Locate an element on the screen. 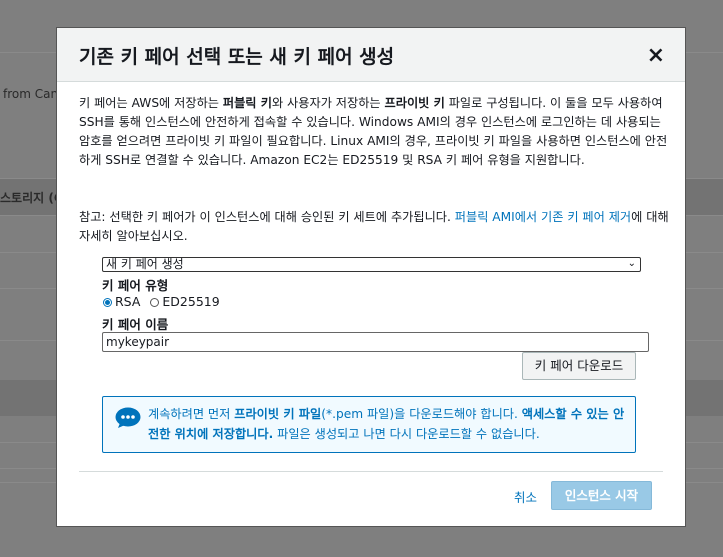  close-icon: × is located at coordinates (655, 55).